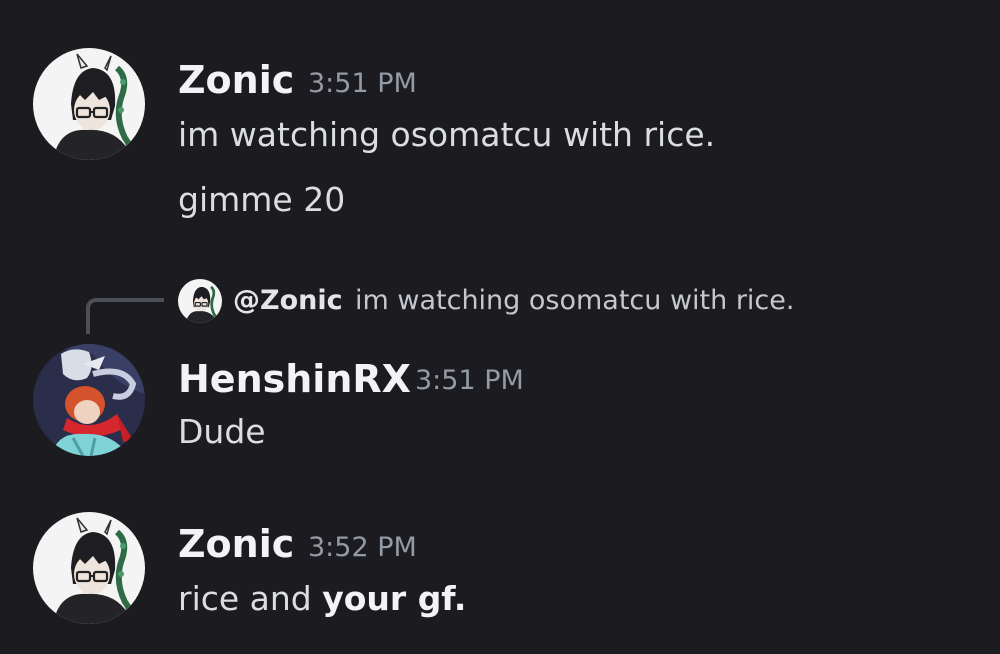 The image size is (1000, 654). Describe the element at coordinates (200, 301) in the screenshot. I see `reply-avatar` at that location.